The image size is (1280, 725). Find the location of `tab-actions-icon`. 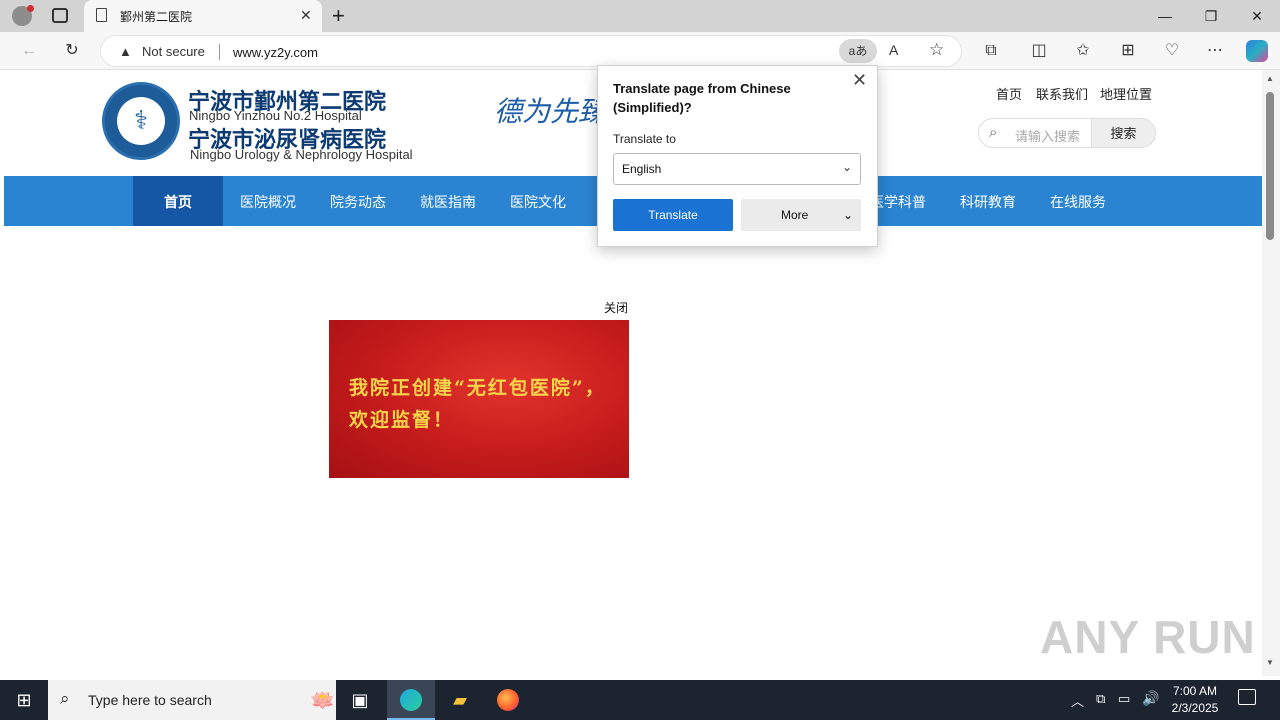

tab-actions-icon is located at coordinates (60, 15).